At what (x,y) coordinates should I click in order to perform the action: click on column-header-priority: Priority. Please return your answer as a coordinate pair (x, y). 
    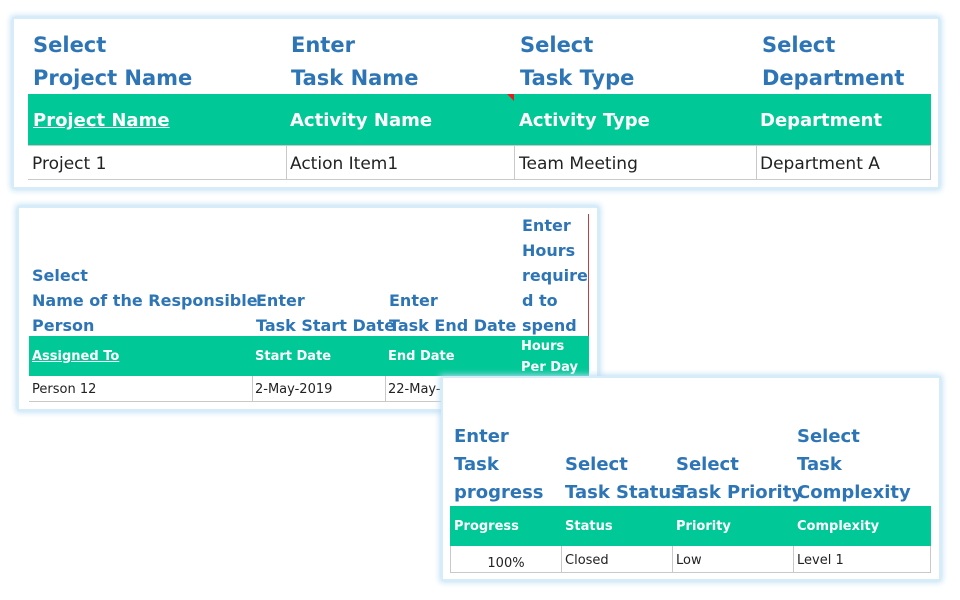
    Looking at the image, I should click on (703, 526).